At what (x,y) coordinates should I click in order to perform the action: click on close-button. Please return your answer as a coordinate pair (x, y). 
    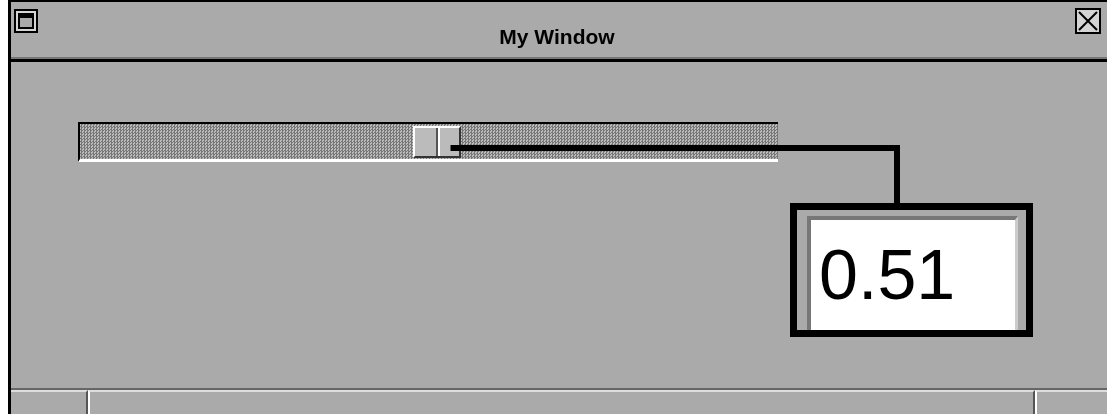
    Looking at the image, I should click on (1088, 21).